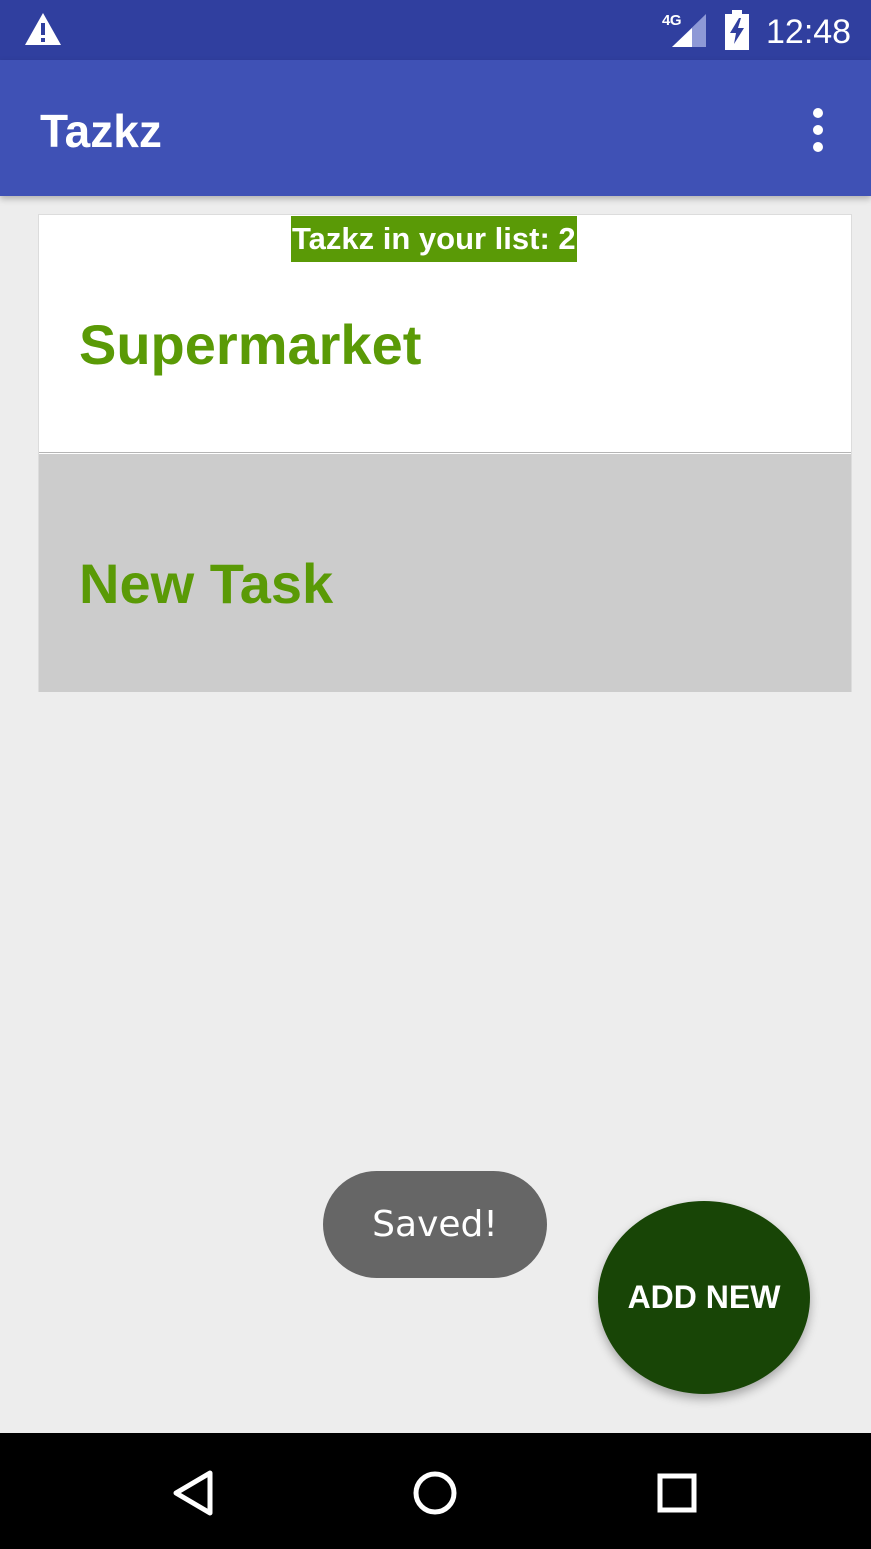 This screenshot has height=1549, width=871. Describe the element at coordinates (737, 30) in the screenshot. I see `battery-charging-icon` at that location.